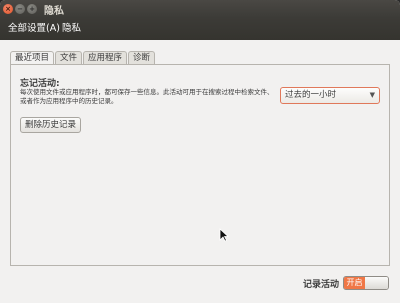 This screenshot has height=303, width=400. Describe the element at coordinates (71, 29) in the screenshot. I see `breadcrumb-current: 隐私` at that location.